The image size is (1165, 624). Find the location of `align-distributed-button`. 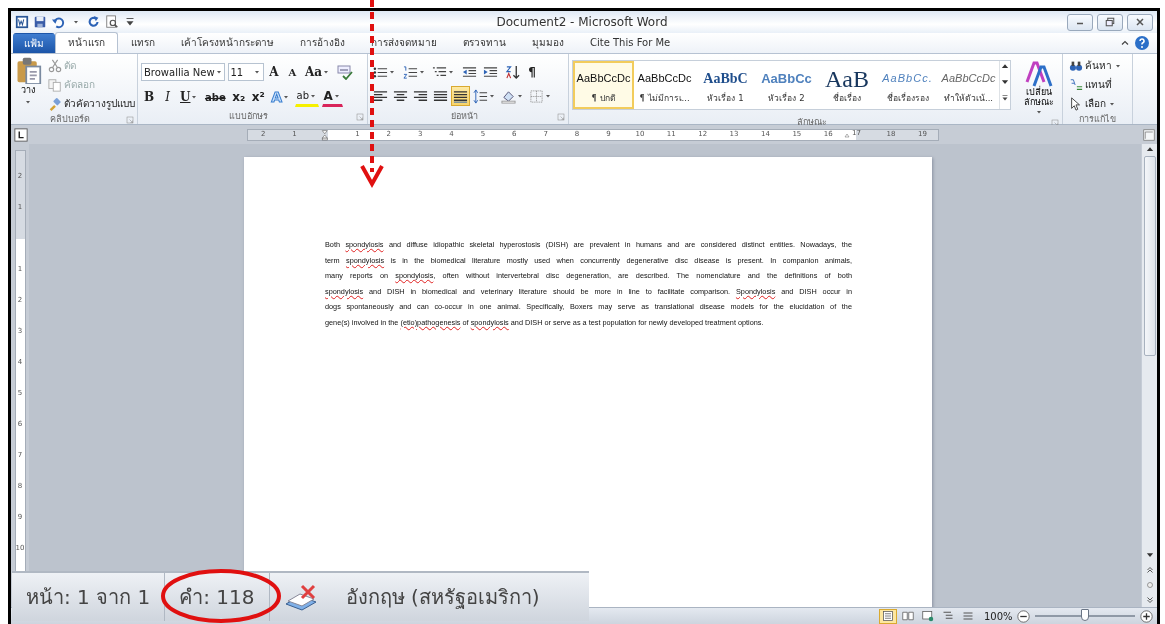

align-distributed-button is located at coordinates (460, 96).